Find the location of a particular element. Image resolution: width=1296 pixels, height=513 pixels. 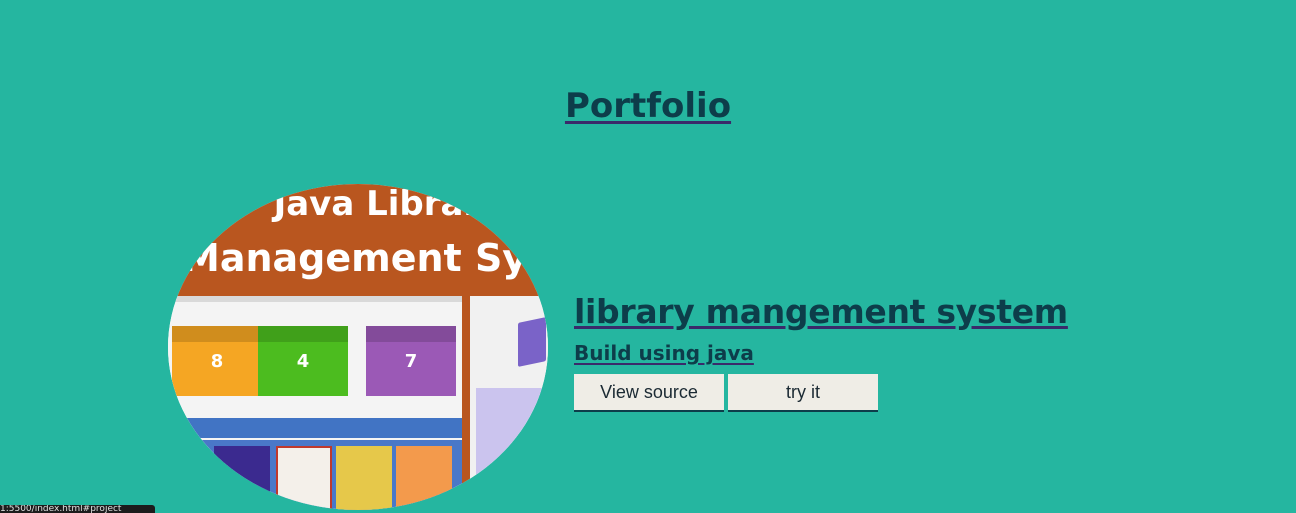

page-title: Portfolio is located at coordinates (648, 106).